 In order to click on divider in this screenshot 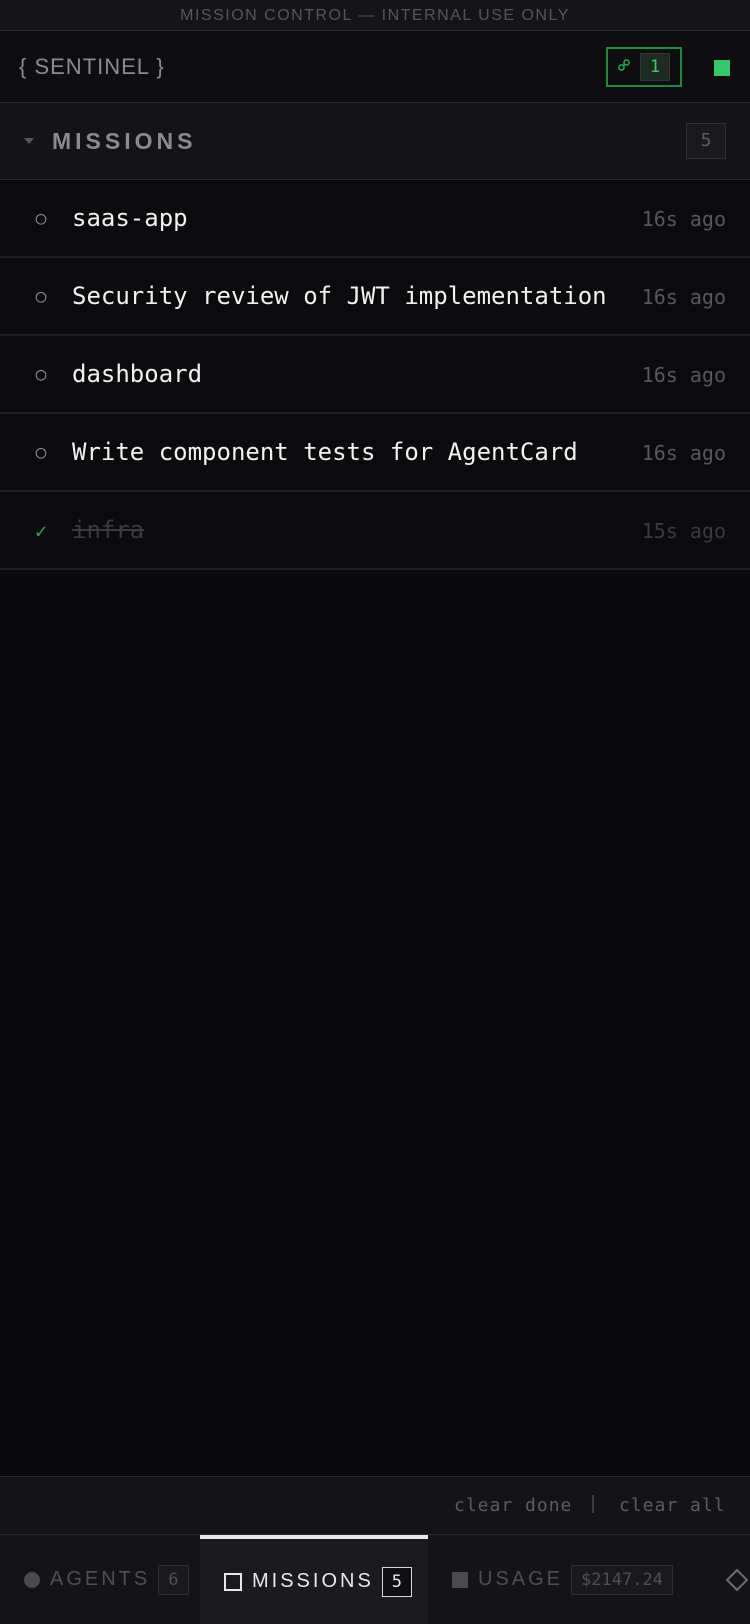, I will do `click(593, 1504)`.